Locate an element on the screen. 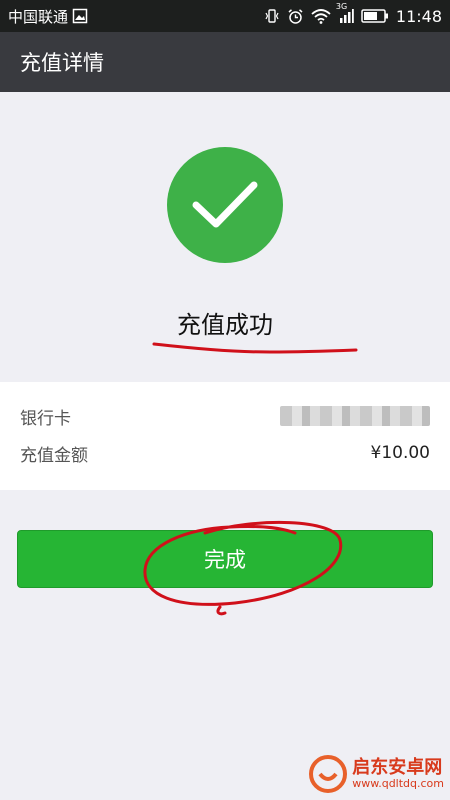  done-button-label: 完成 is located at coordinates (225, 560).